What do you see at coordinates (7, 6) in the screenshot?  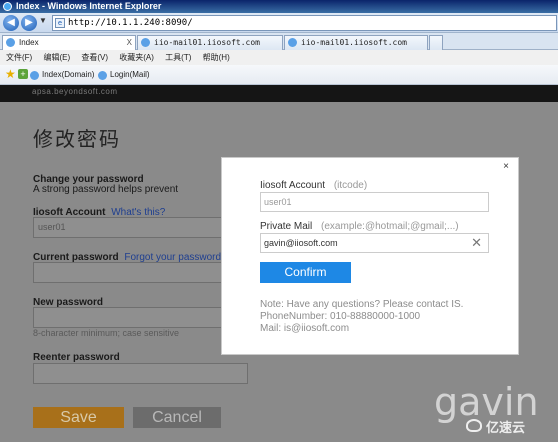 I see `ie-logo-icon` at bounding box center [7, 6].